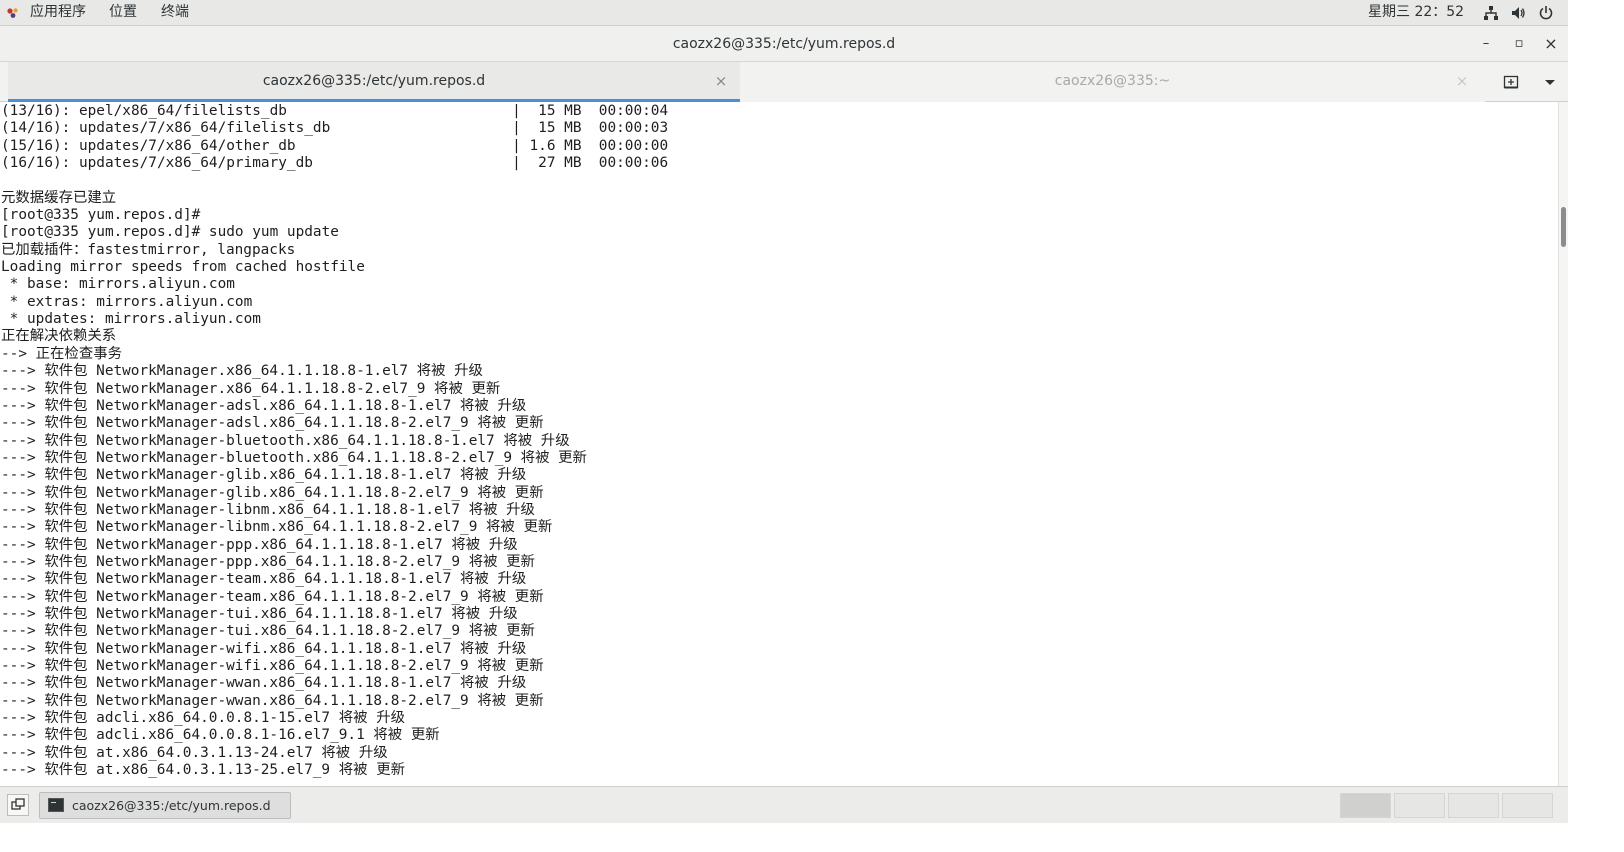  I want to click on terminal-app-menu: 终端, so click(175, 13).